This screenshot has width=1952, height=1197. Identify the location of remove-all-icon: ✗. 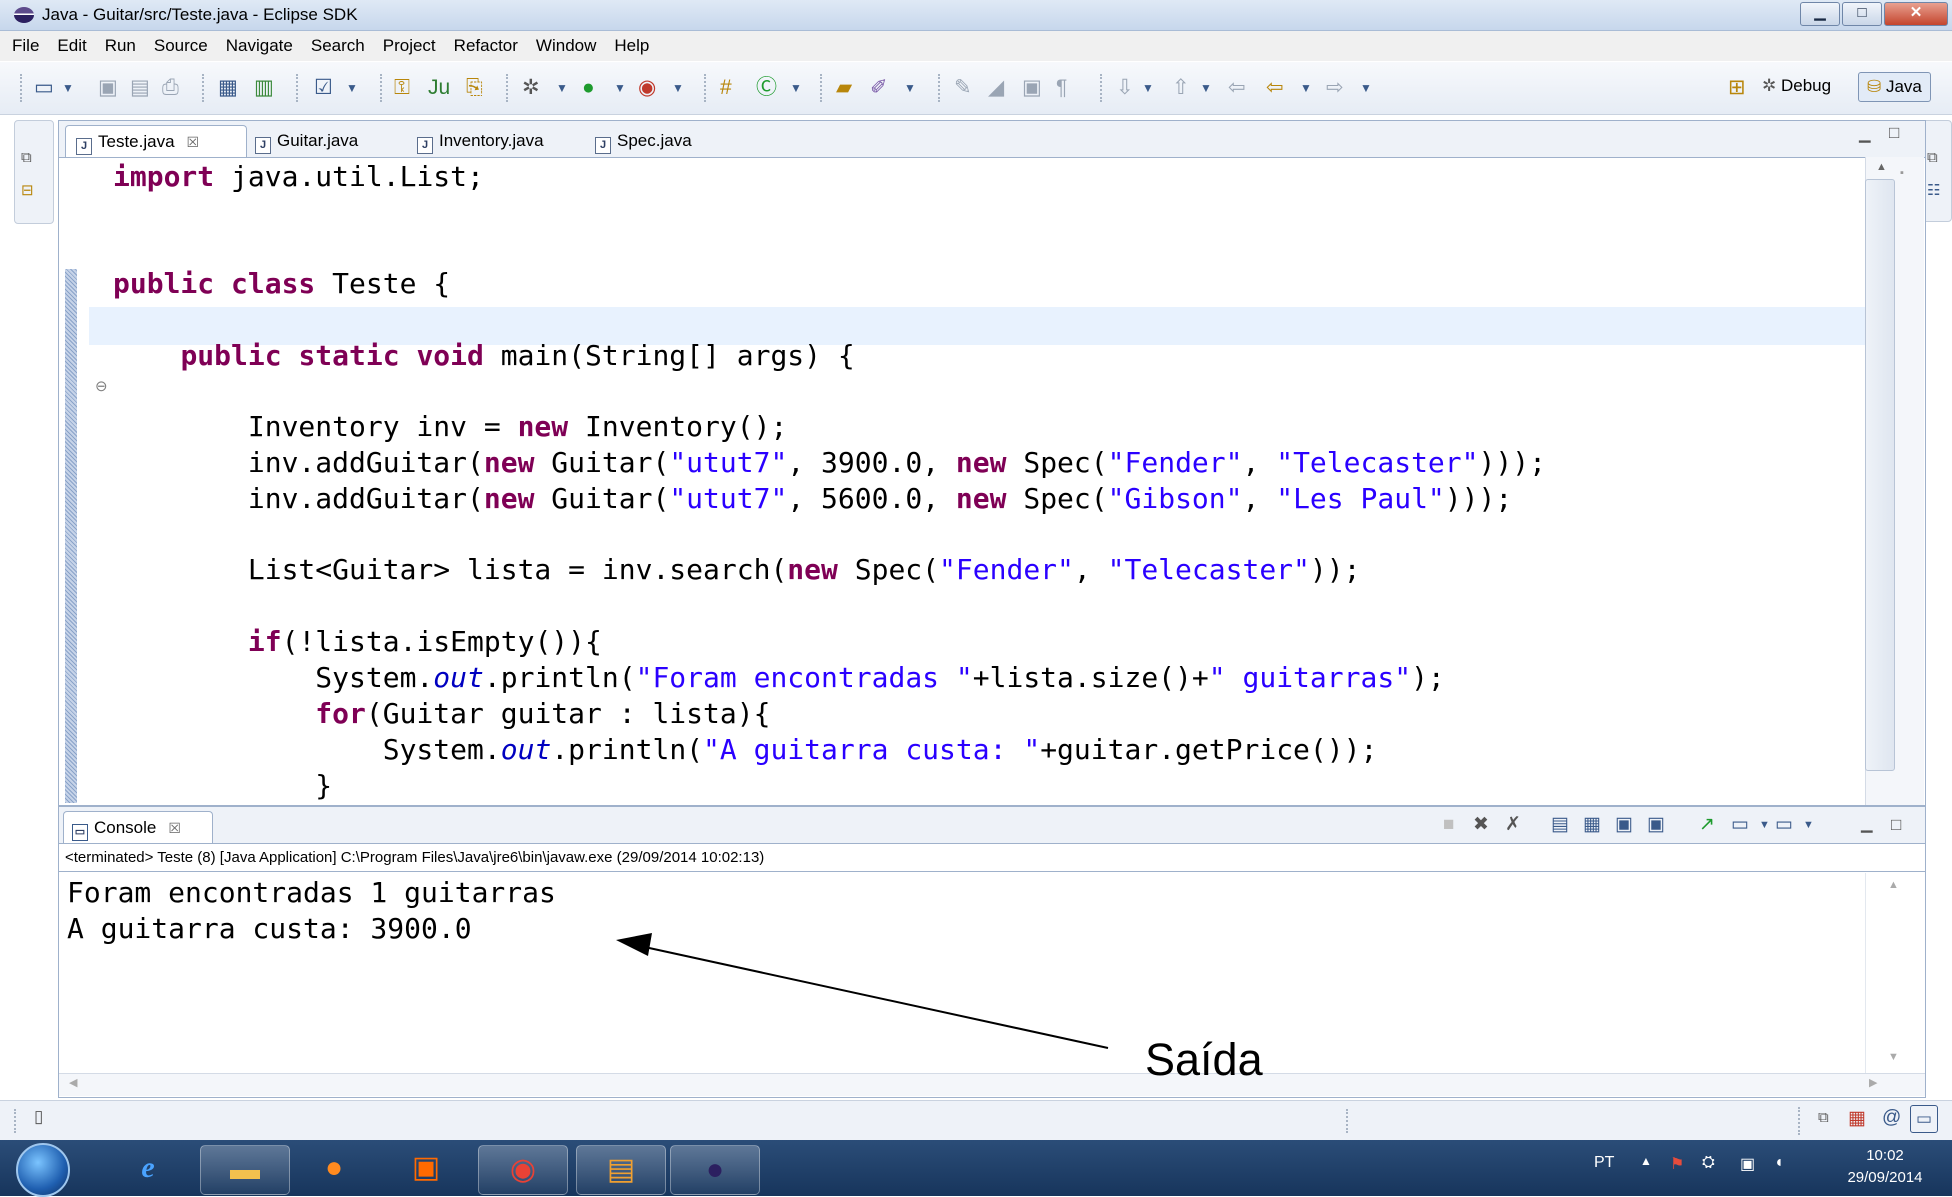
(1513, 825).